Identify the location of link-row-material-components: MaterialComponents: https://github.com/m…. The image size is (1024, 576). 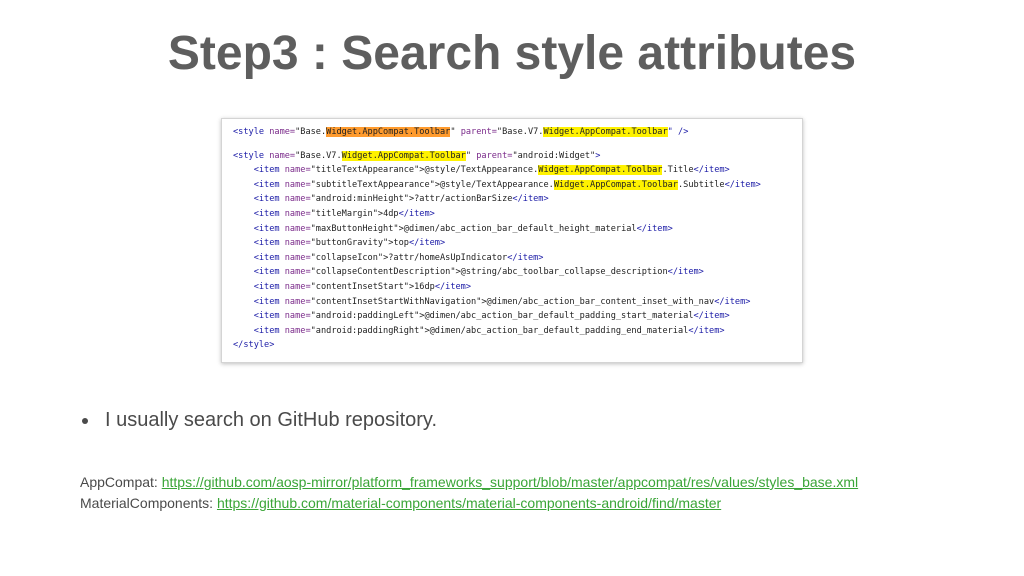
(469, 503).